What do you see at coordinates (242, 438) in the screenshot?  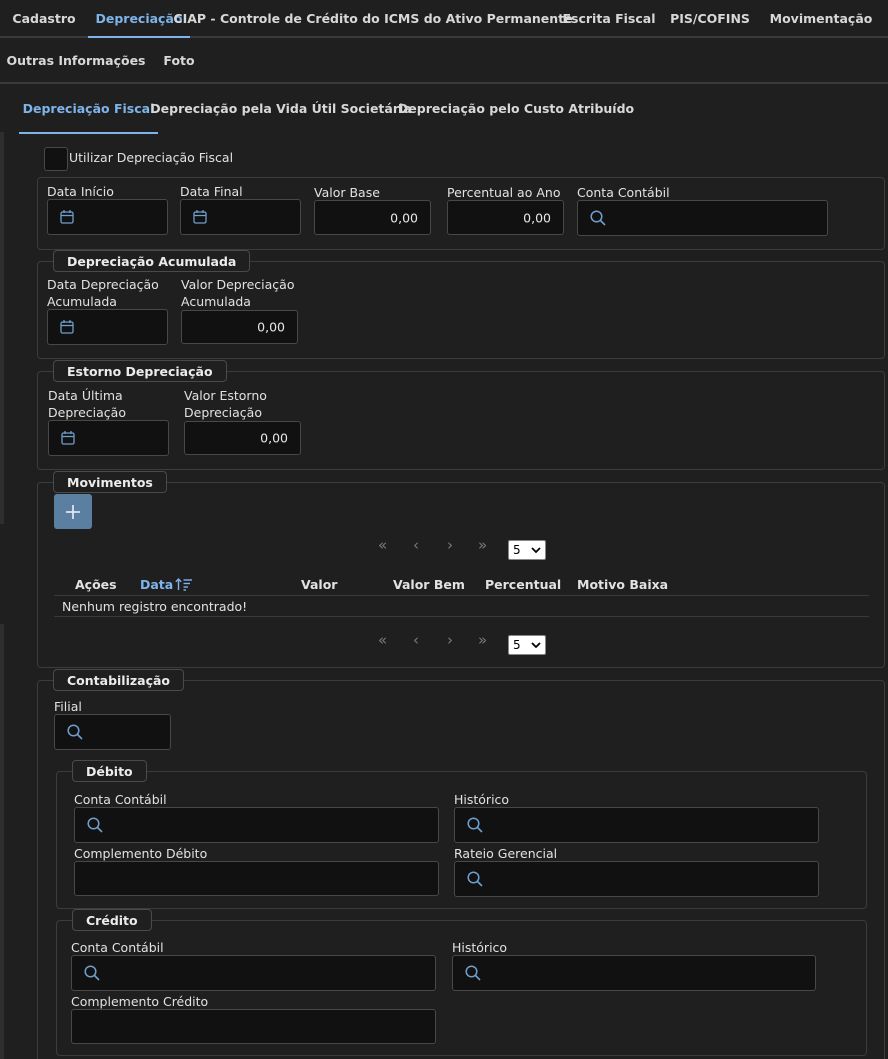 I see `valor-estorno-input: 0,00` at bounding box center [242, 438].